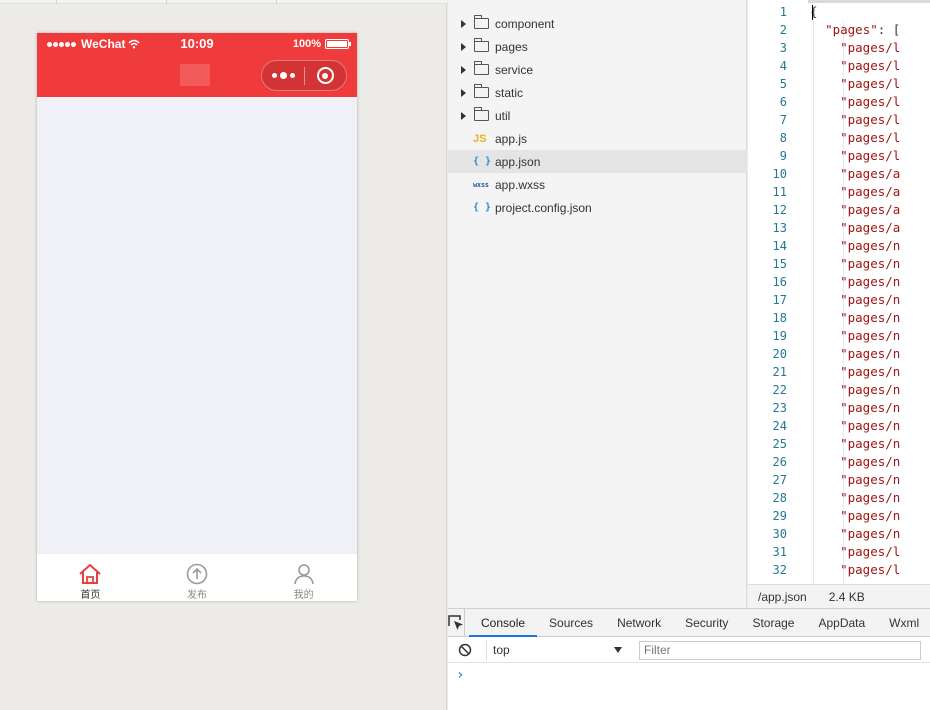 This screenshot has width=930, height=710. What do you see at coordinates (706, 623) in the screenshot?
I see `tab-security: Security` at bounding box center [706, 623].